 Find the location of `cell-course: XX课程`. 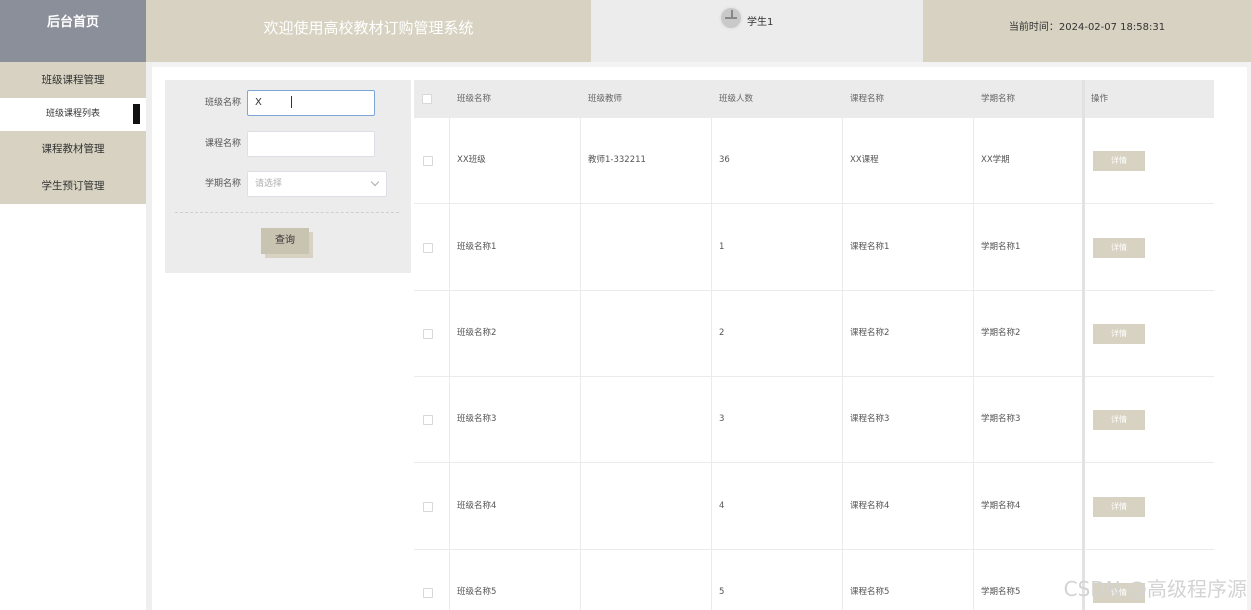

cell-course: XX课程 is located at coordinates (864, 160).